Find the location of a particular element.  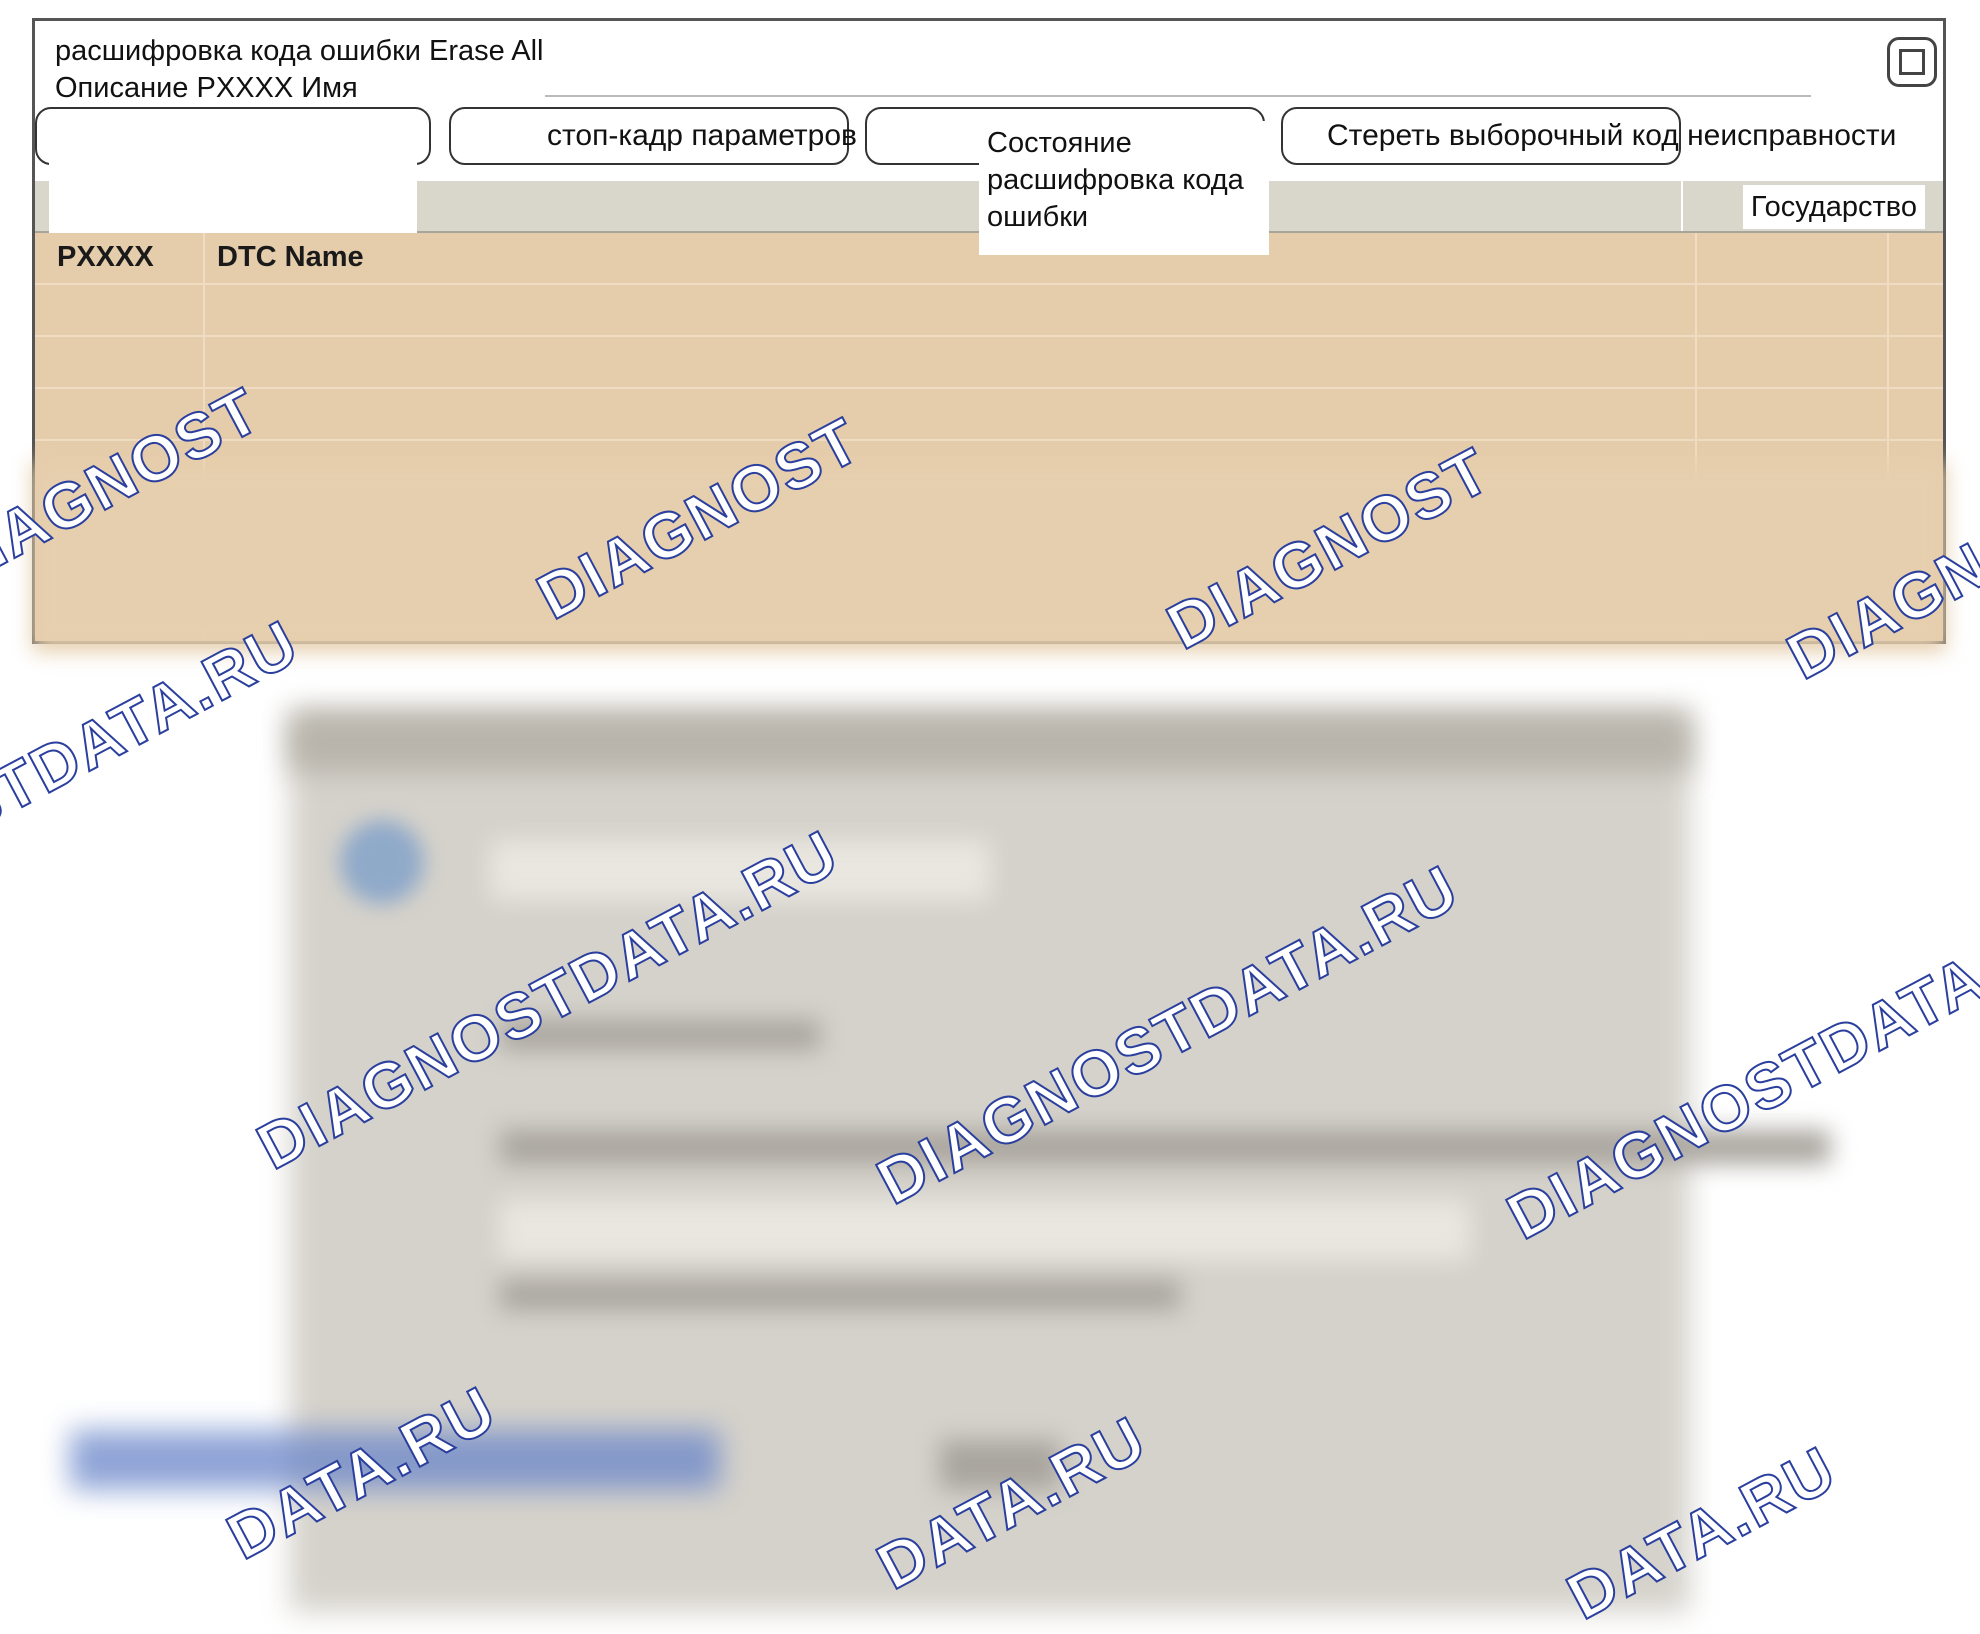

blurred-text is located at coordinates (840, 1295).